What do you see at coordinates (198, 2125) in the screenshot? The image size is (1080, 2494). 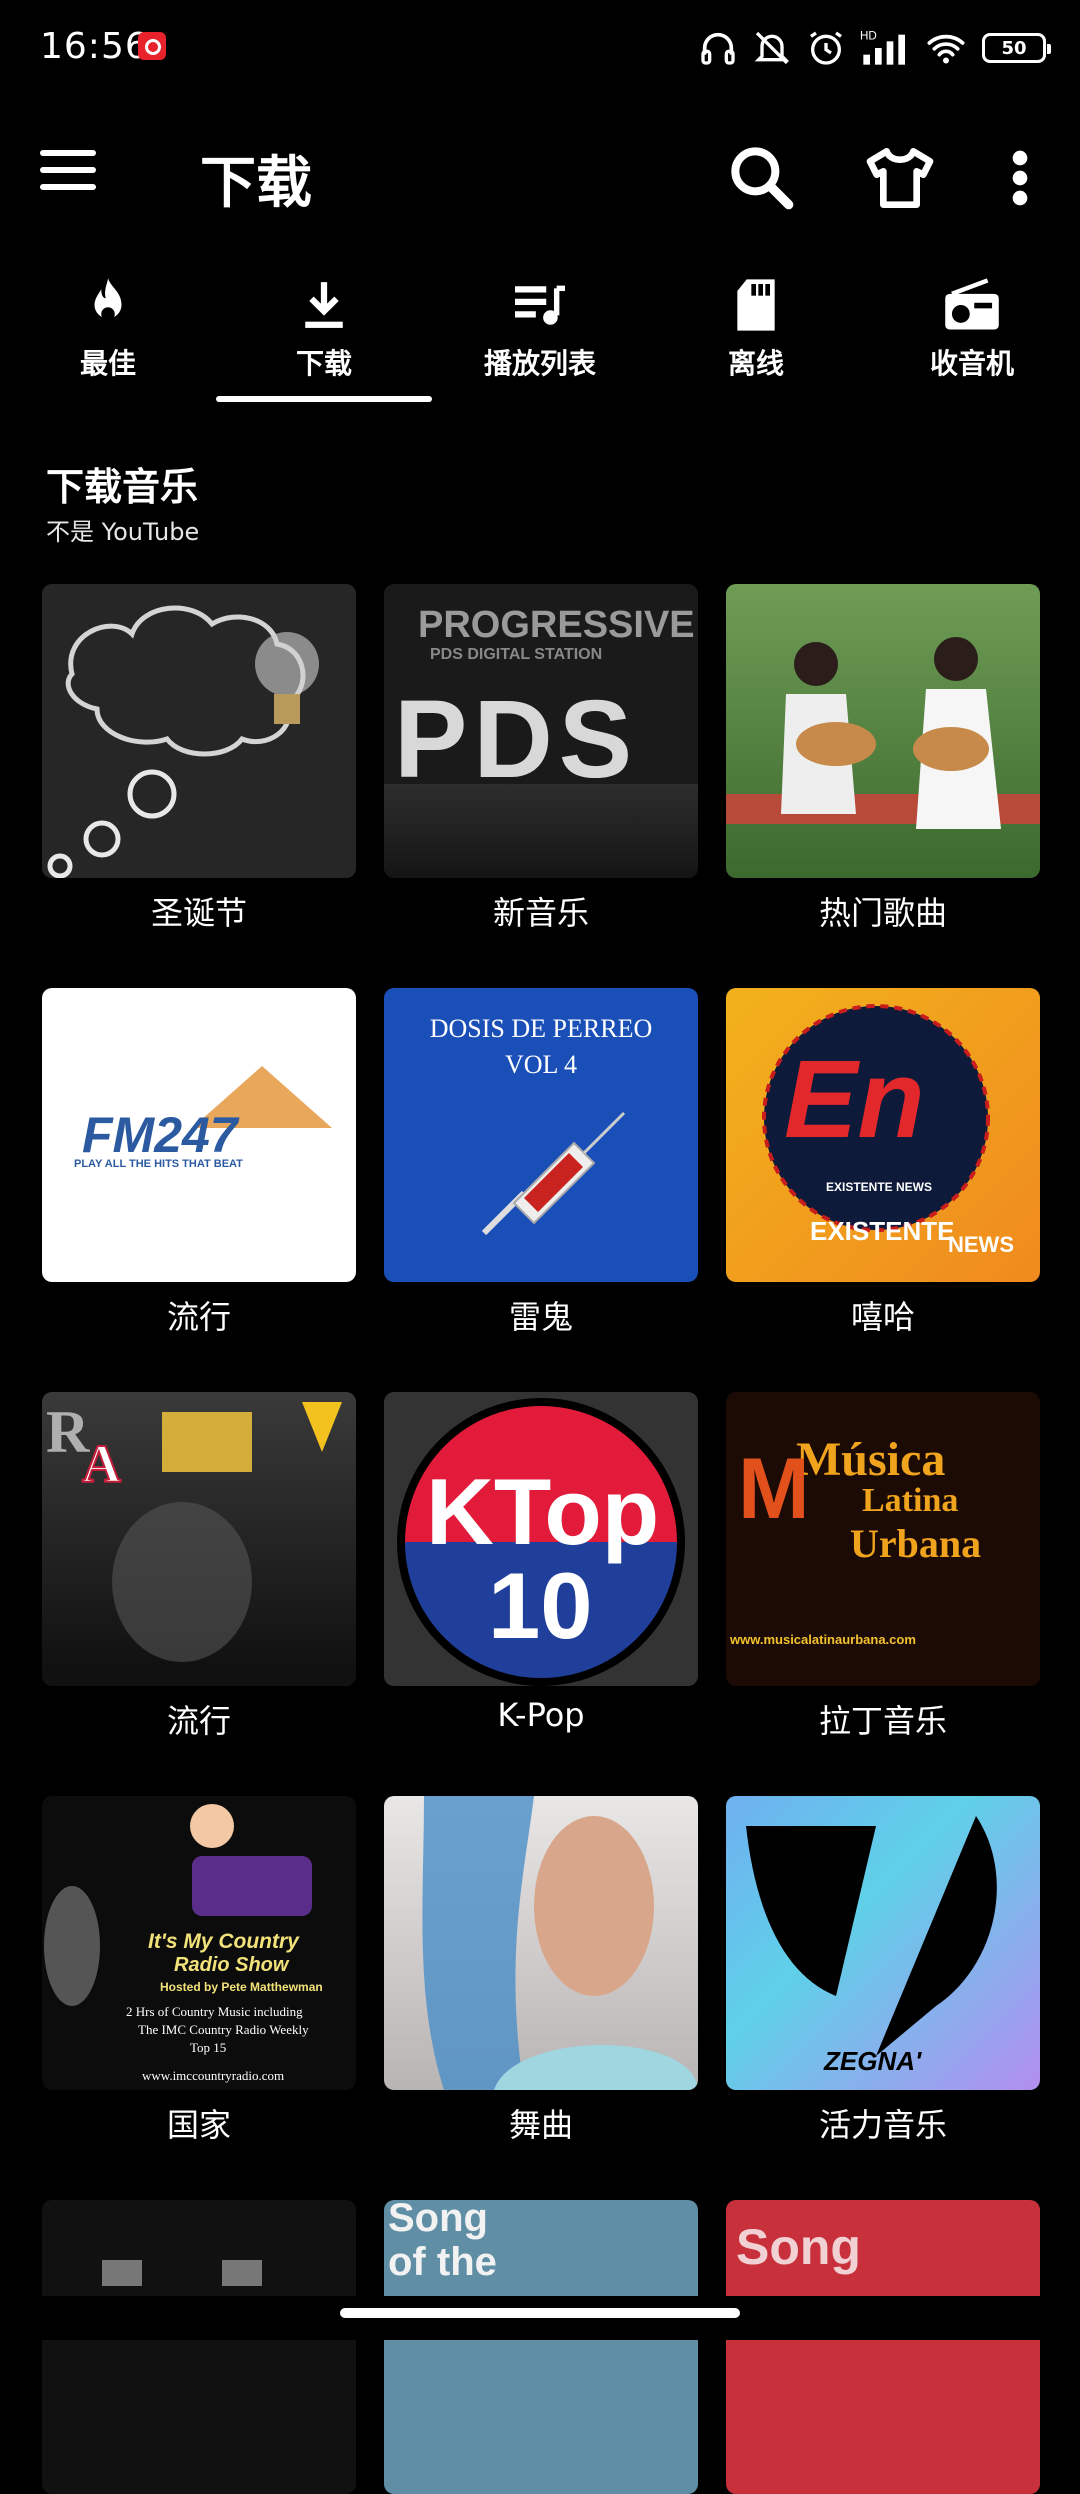 I see `playlist-caption: 国家` at bounding box center [198, 2125].